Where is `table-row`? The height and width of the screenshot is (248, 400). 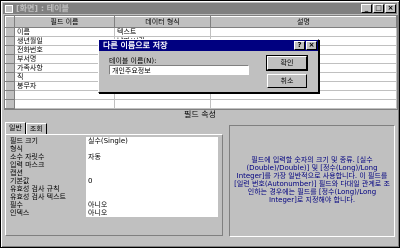 table-row is located at coordinates (201, 104).